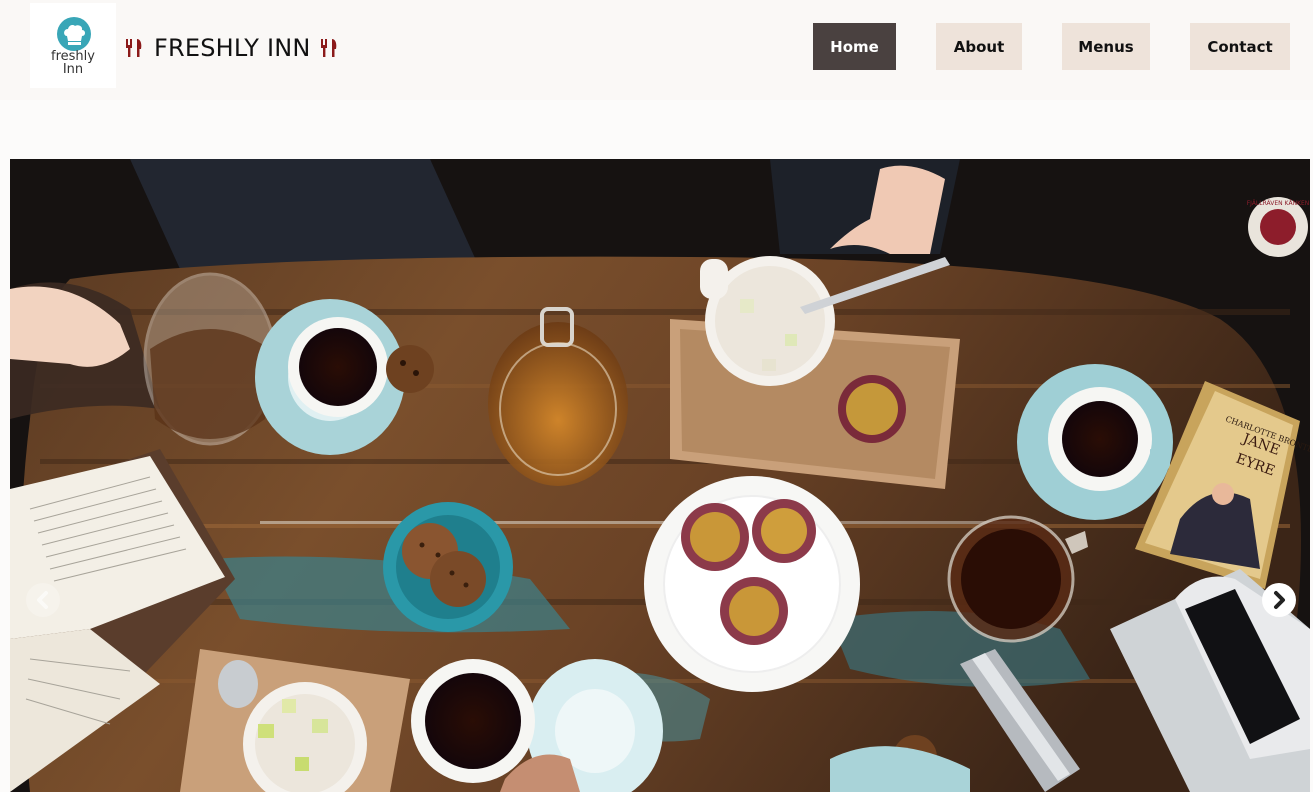 Image resolution: width=1313 pixels, height=792 pixels. I want to click on nav-contact: Contact, so click(1240, 46).